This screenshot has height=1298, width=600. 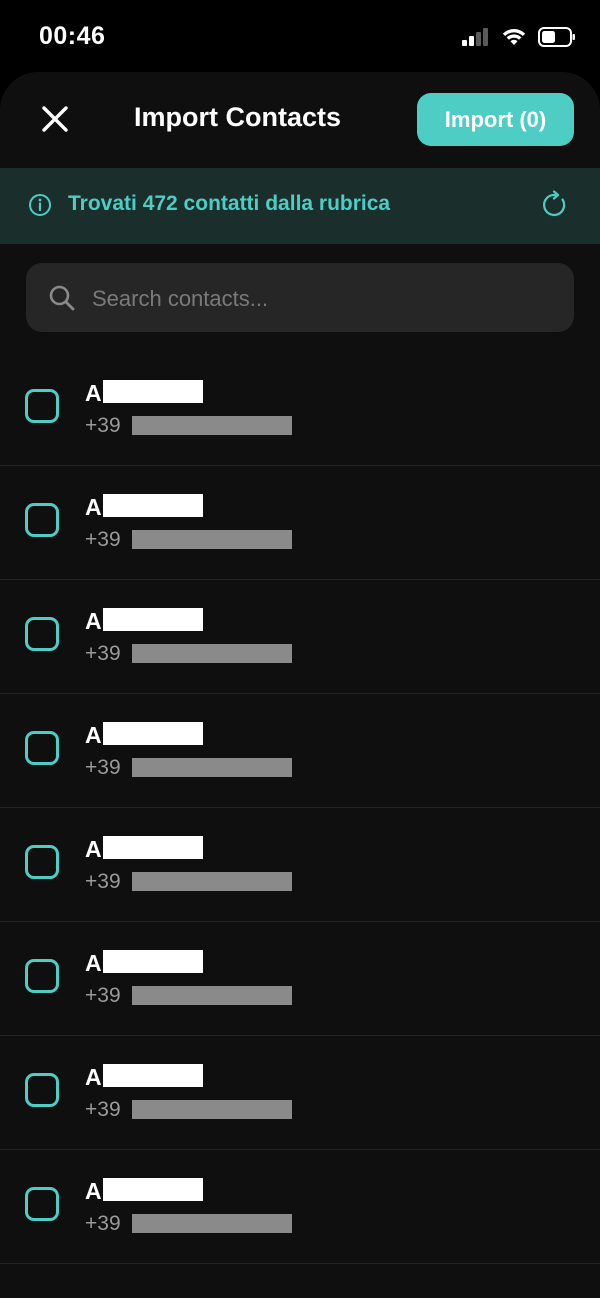 I want to click on header: Import Contacts Import (0), so click(x=300, y=120).